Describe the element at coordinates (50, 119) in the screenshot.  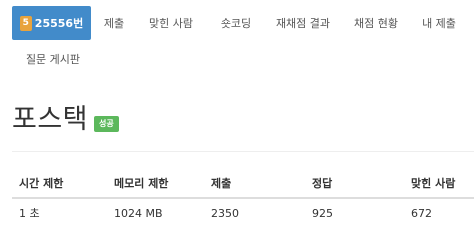
I see `page-title: 포스택` at that location.